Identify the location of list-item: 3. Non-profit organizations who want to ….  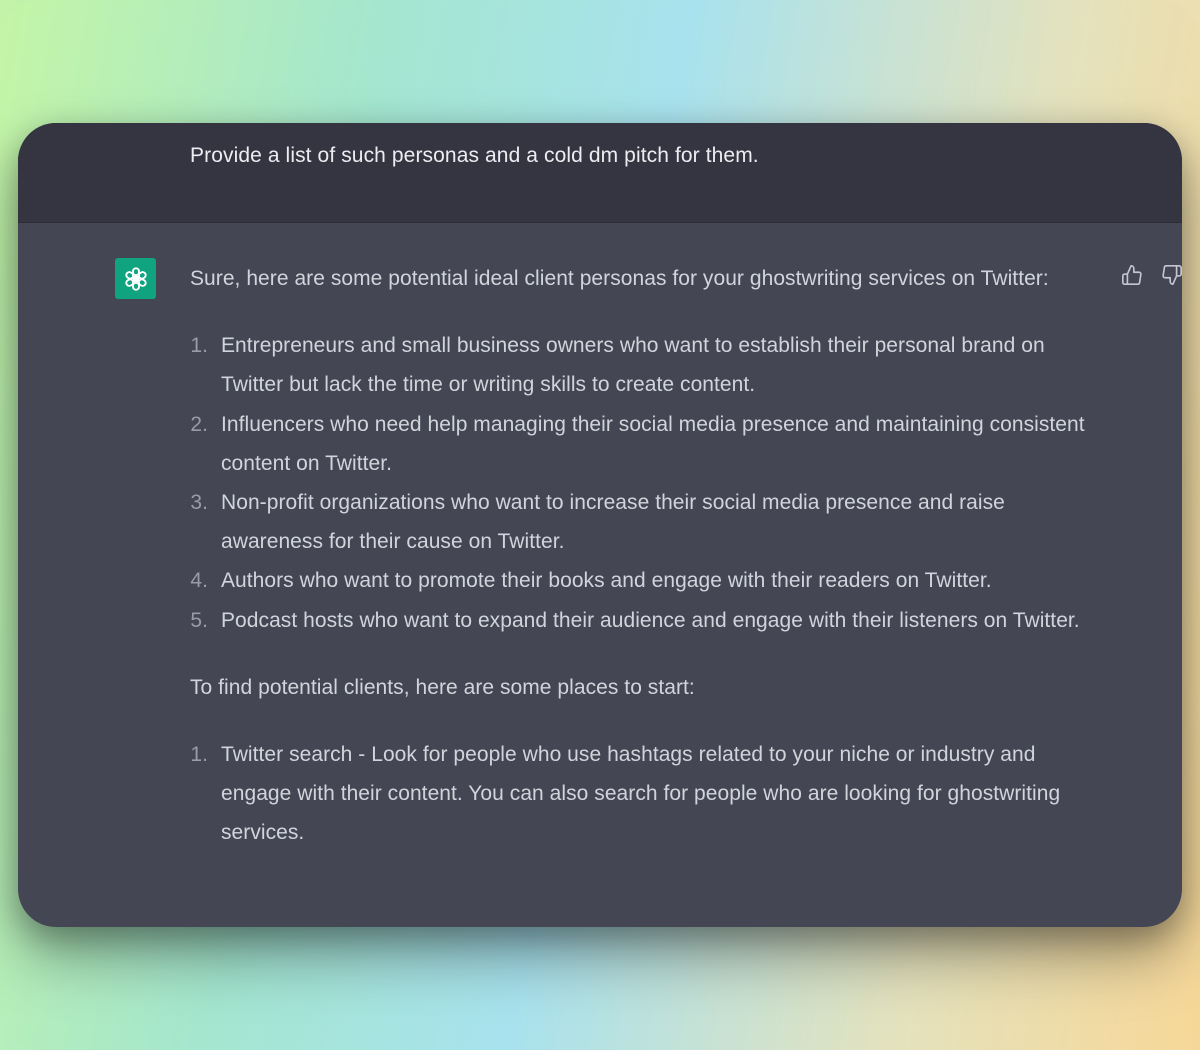
(640, 522).